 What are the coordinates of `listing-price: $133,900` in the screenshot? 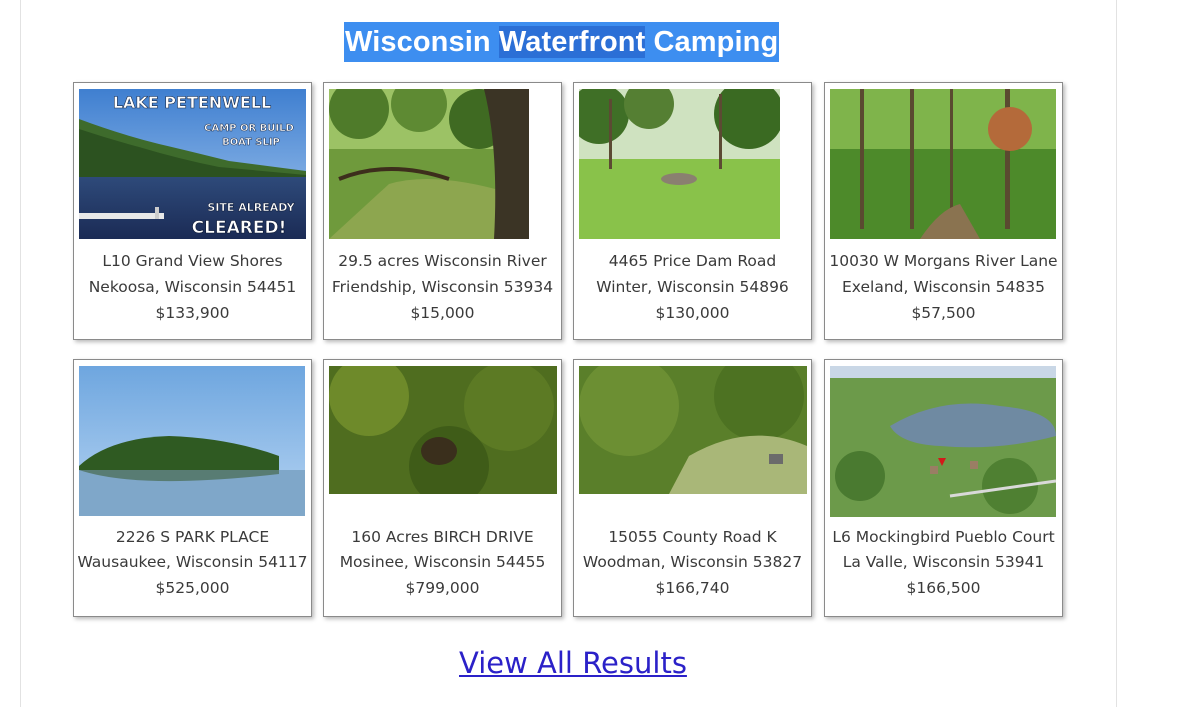 It's located at (192, 313).